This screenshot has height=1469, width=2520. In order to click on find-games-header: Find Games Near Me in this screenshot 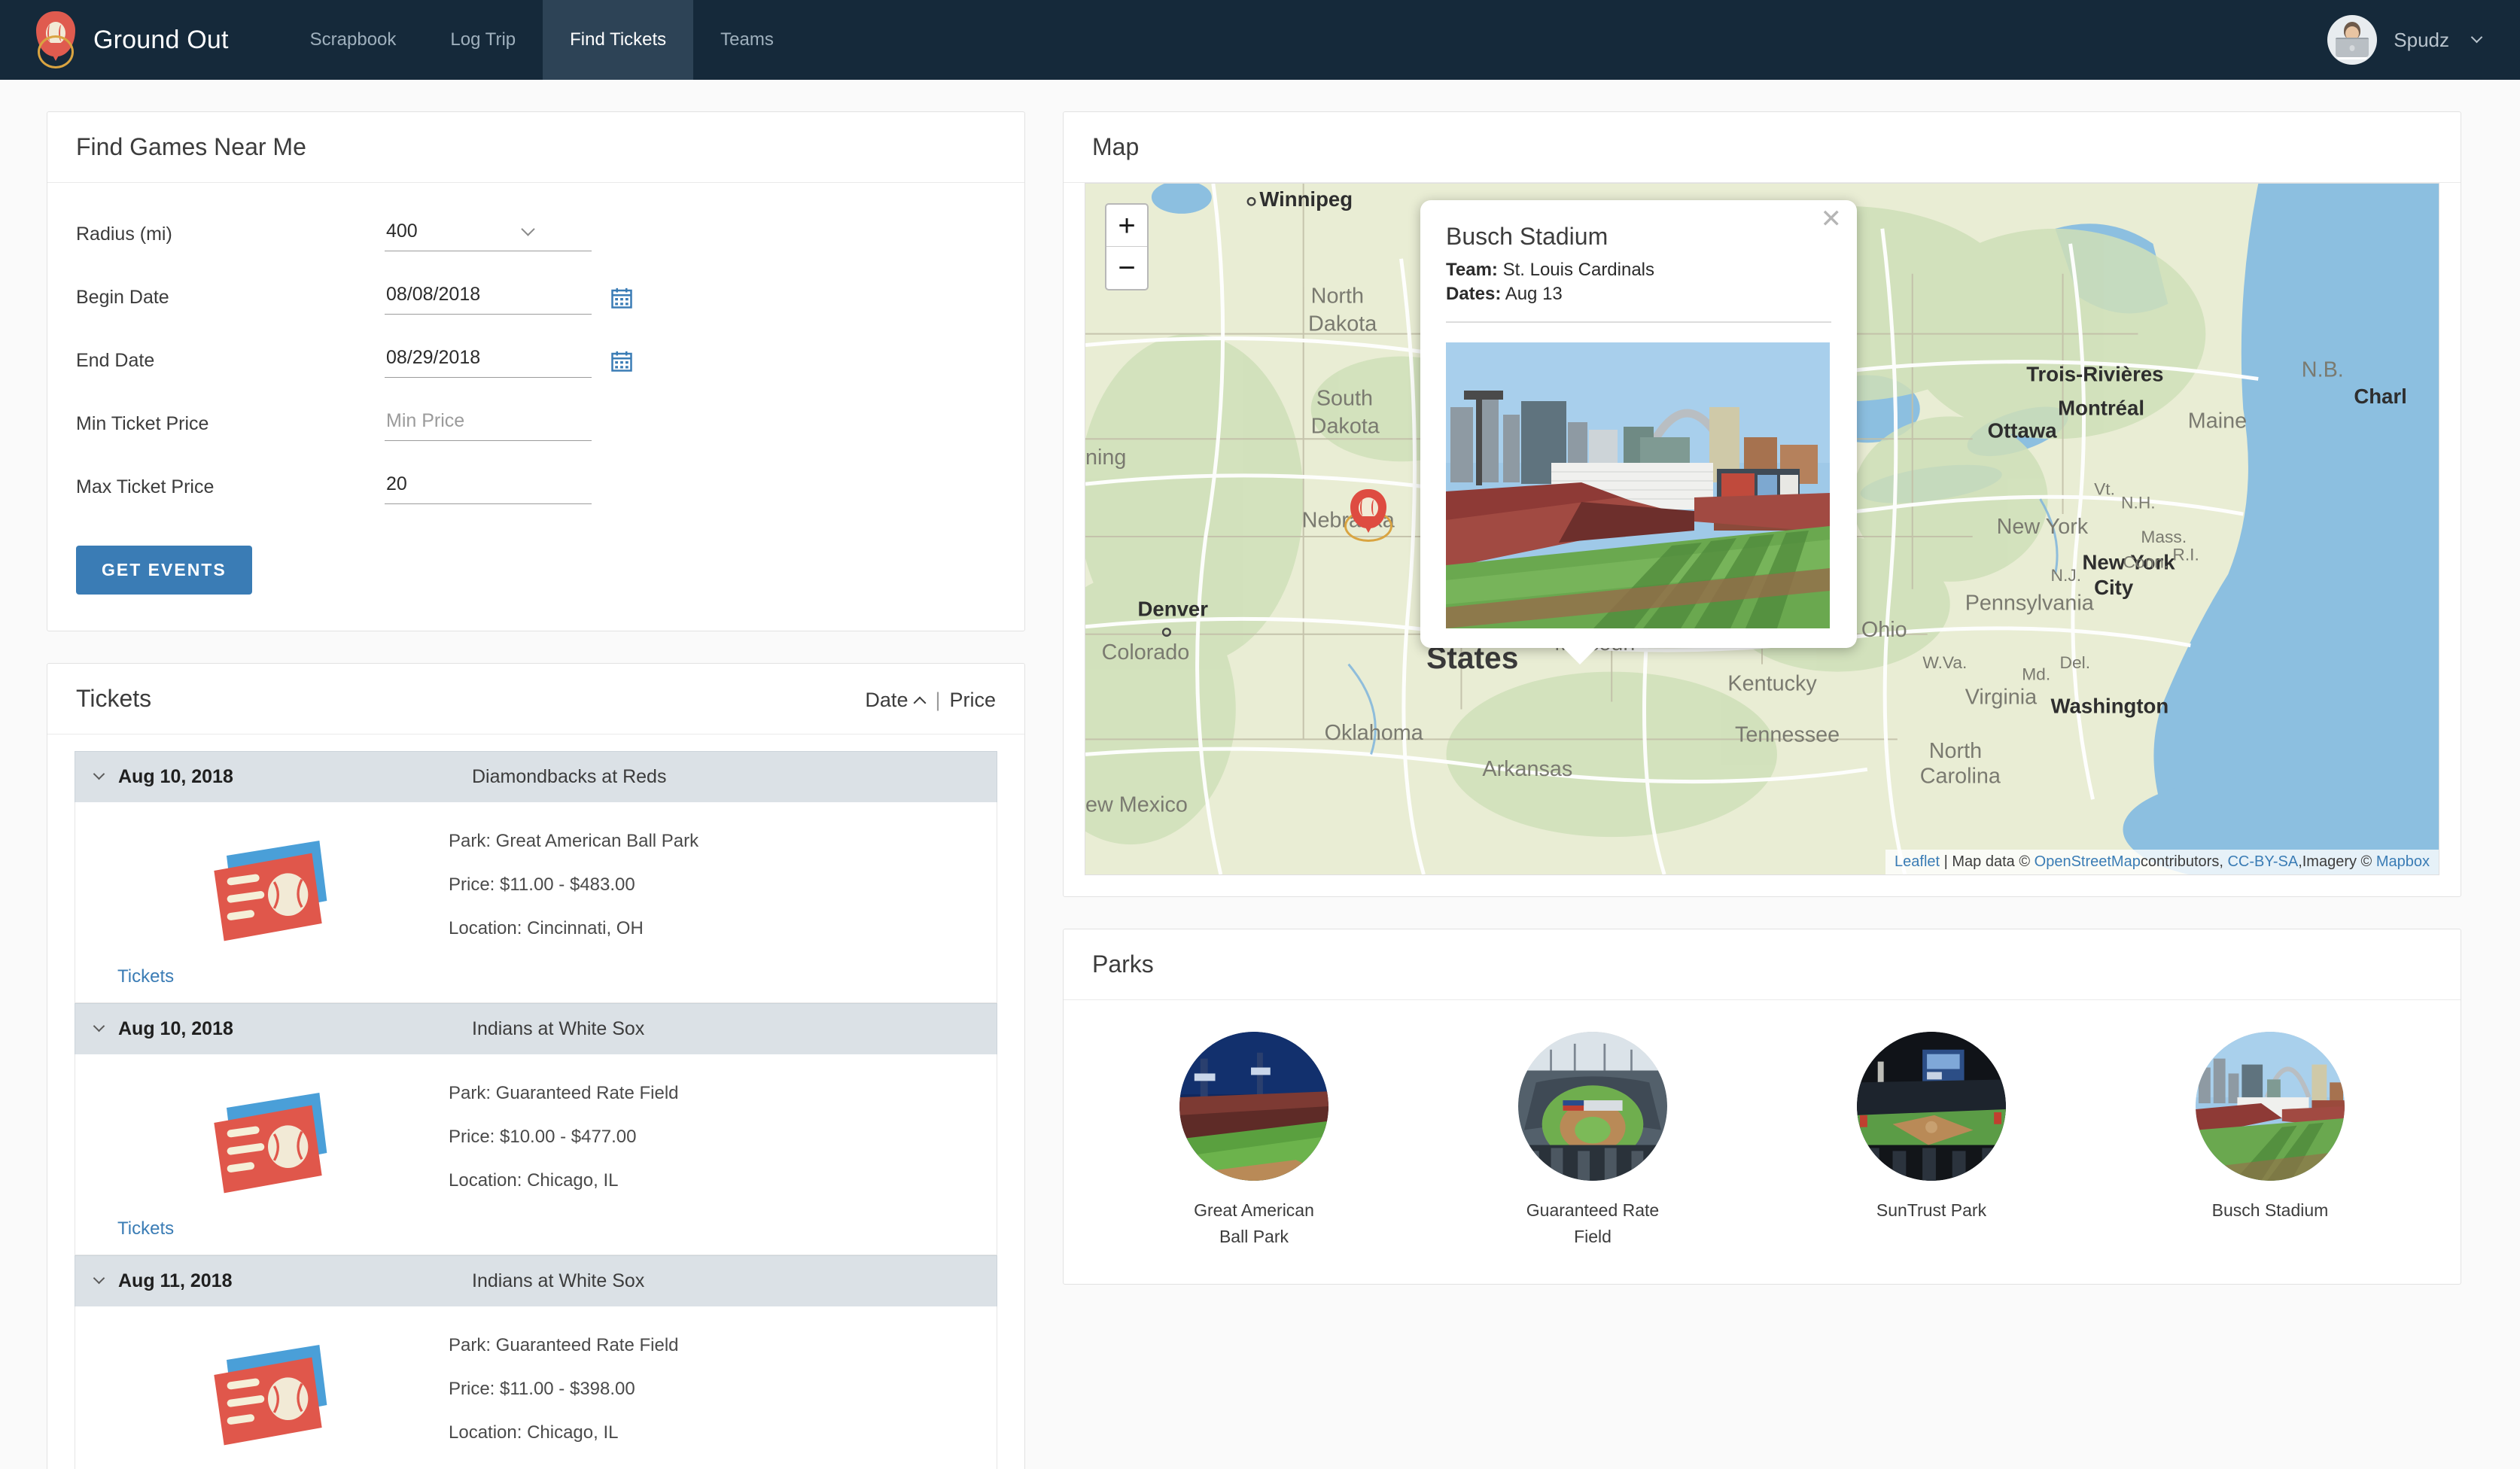, I will do `click(535, 147)`.